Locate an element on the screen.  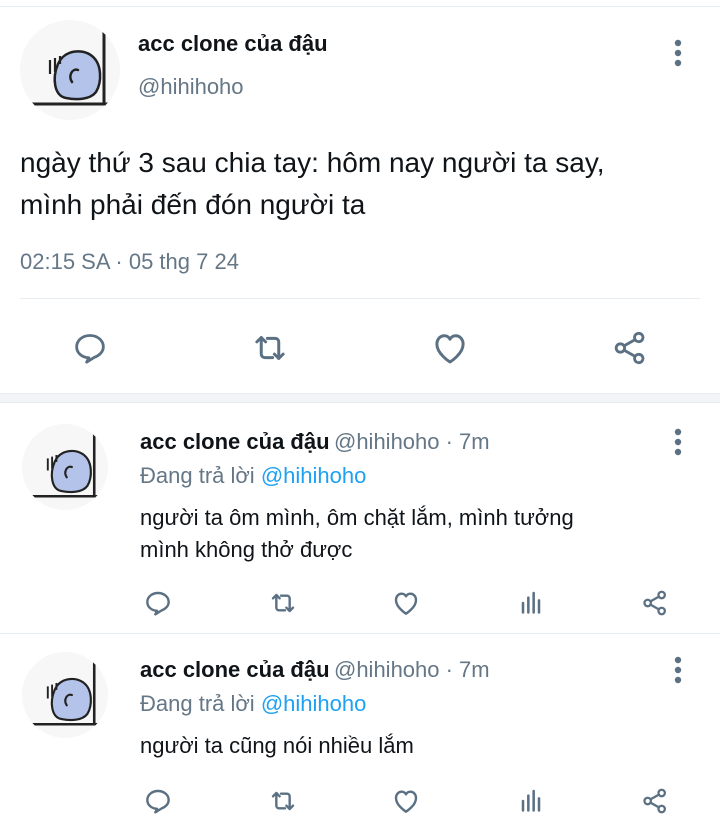
top-edge is located at coordinates (360, 3).